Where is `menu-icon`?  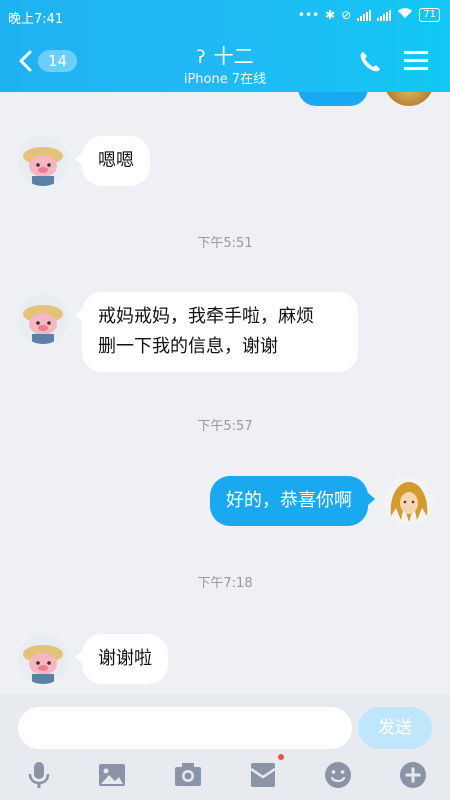
menu-icon is located at coordinates (416, 61).